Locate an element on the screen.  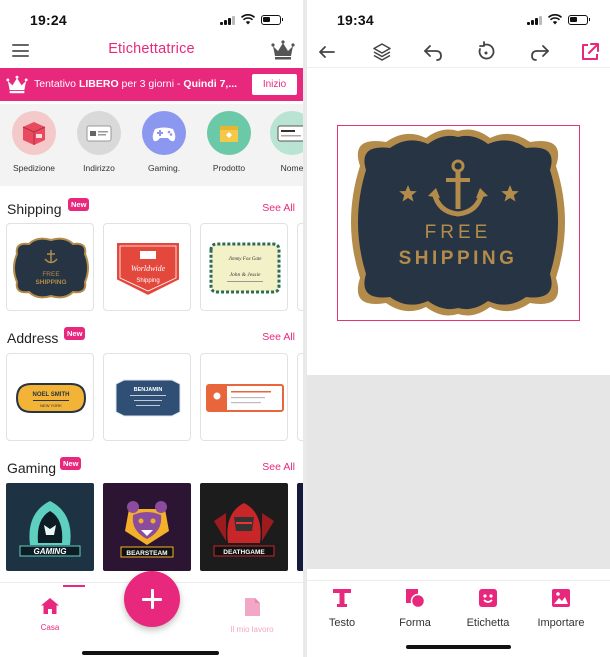
category-label: Indirizzo is located at coordinates (99, 168).